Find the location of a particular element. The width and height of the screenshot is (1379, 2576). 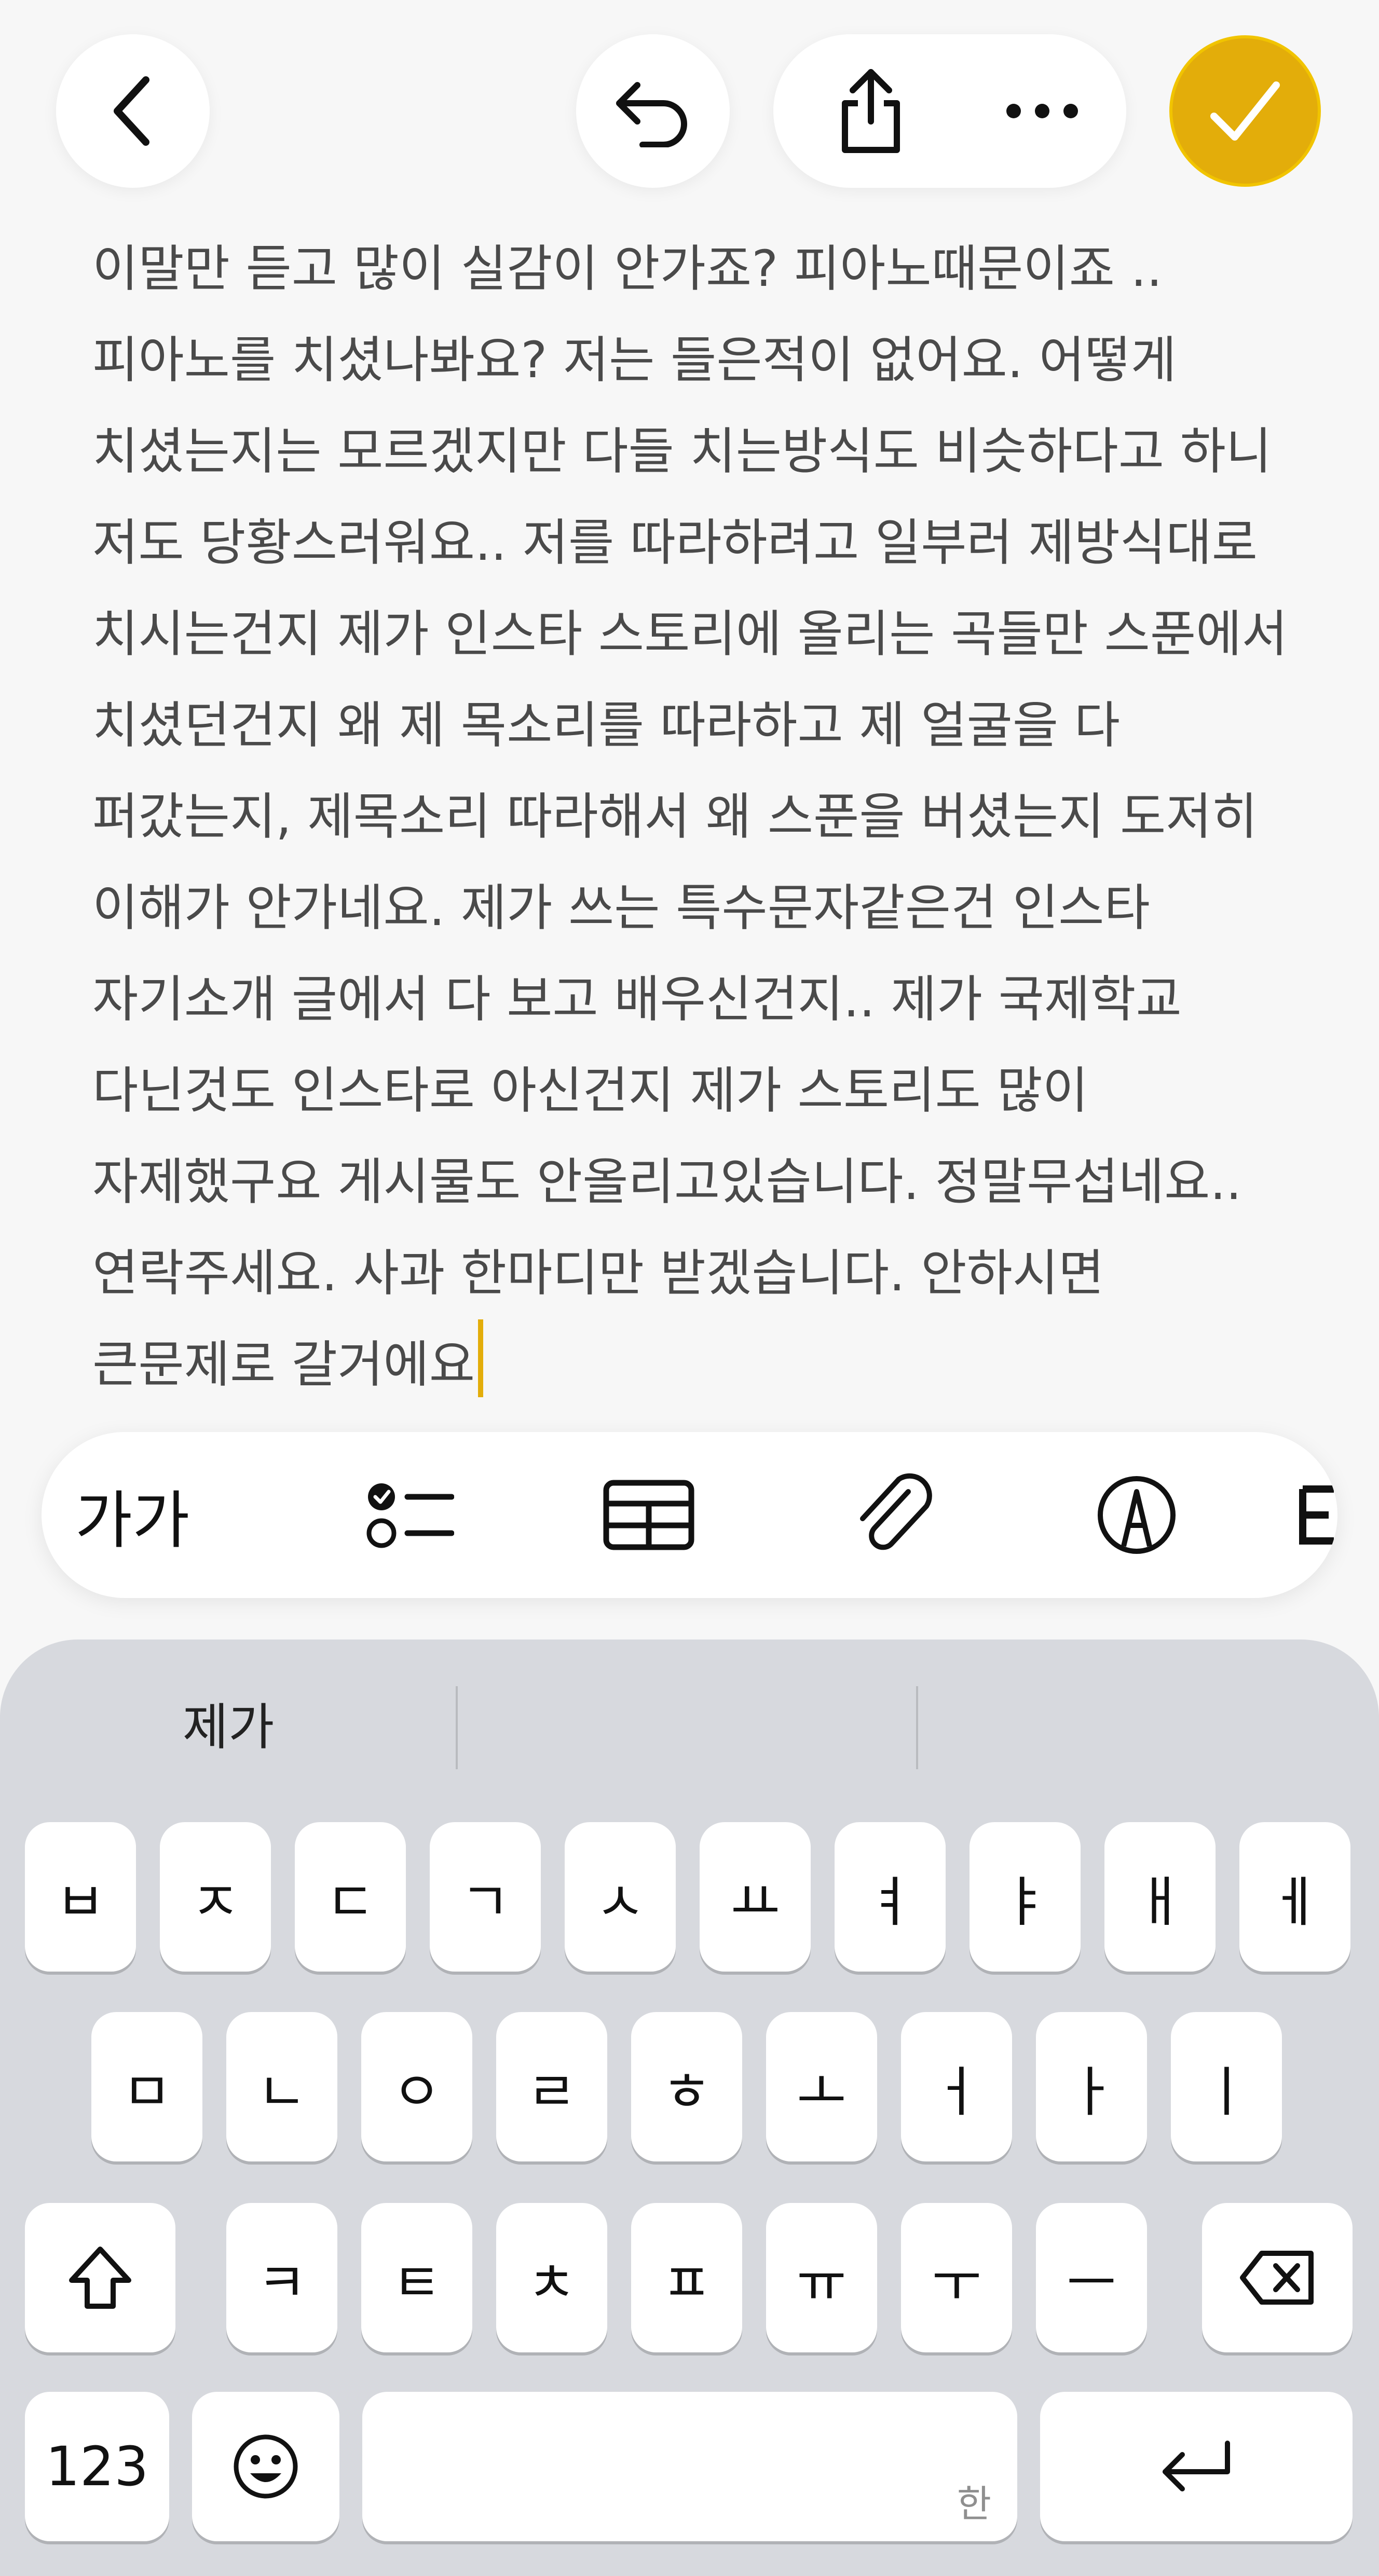

key-i: ㅣ is located at coordinates (1226, 2086).